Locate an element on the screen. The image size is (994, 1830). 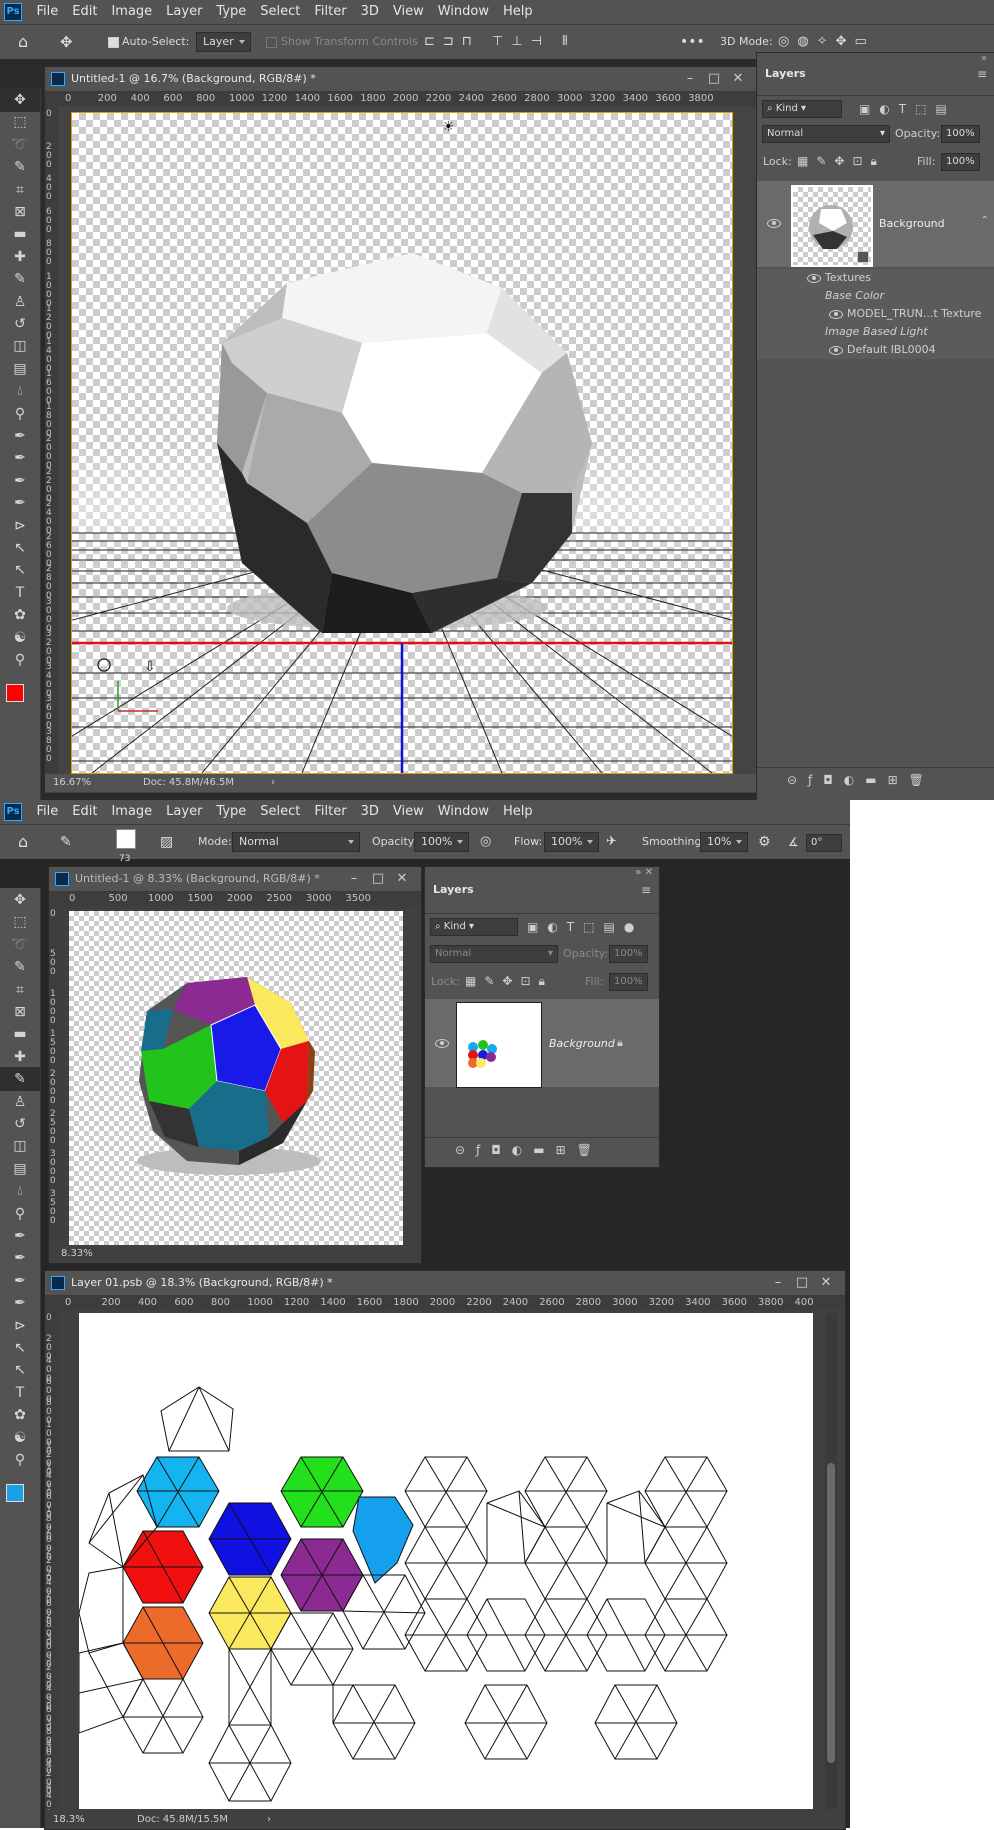
marquee-tool-icon: ⬚ is located at coordinates (20, 922).